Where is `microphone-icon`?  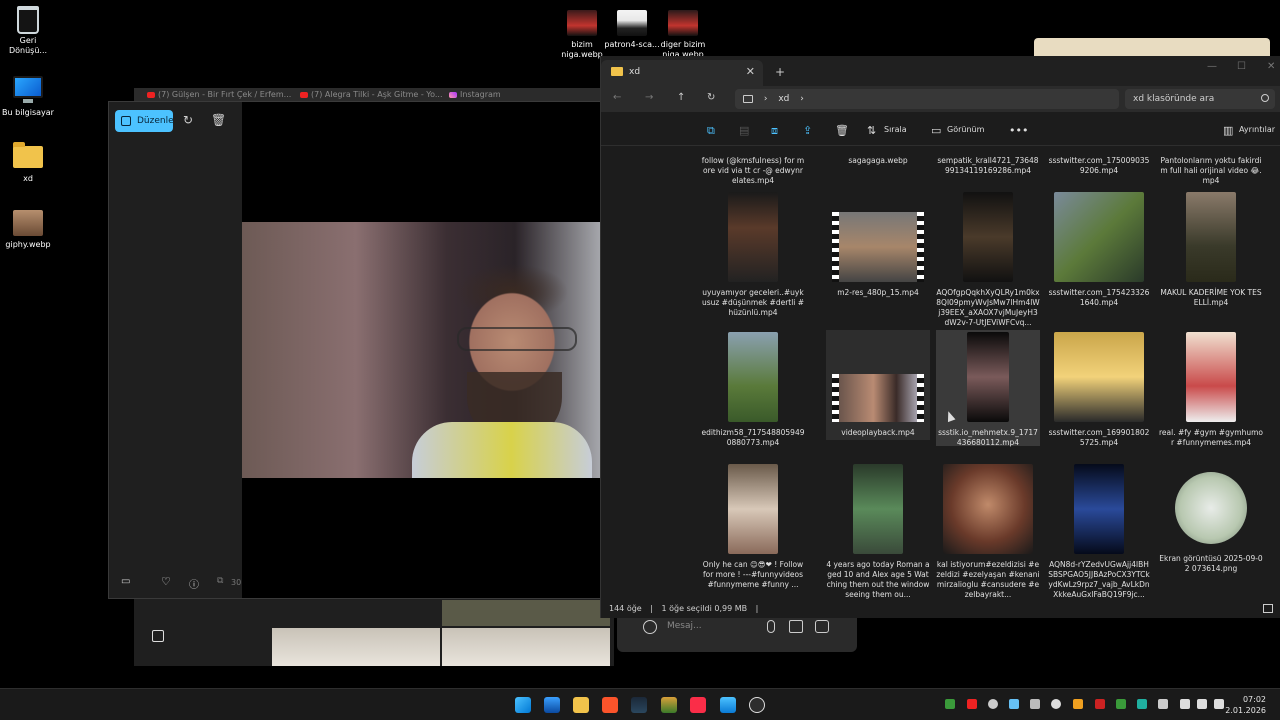
microphone-icon is located at coordinates (771, 626).